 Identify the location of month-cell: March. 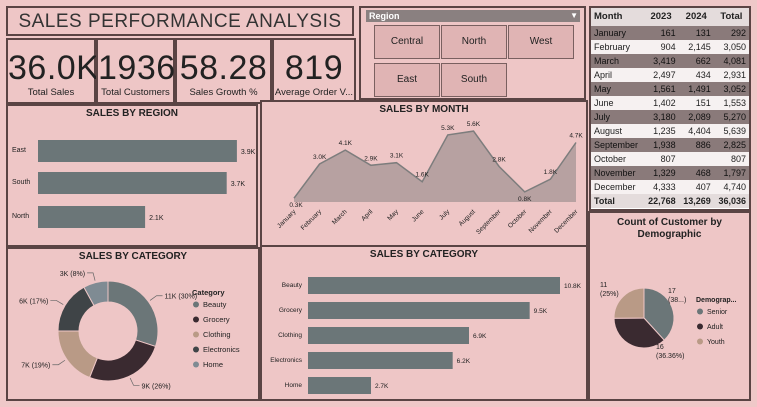
(617, 61).